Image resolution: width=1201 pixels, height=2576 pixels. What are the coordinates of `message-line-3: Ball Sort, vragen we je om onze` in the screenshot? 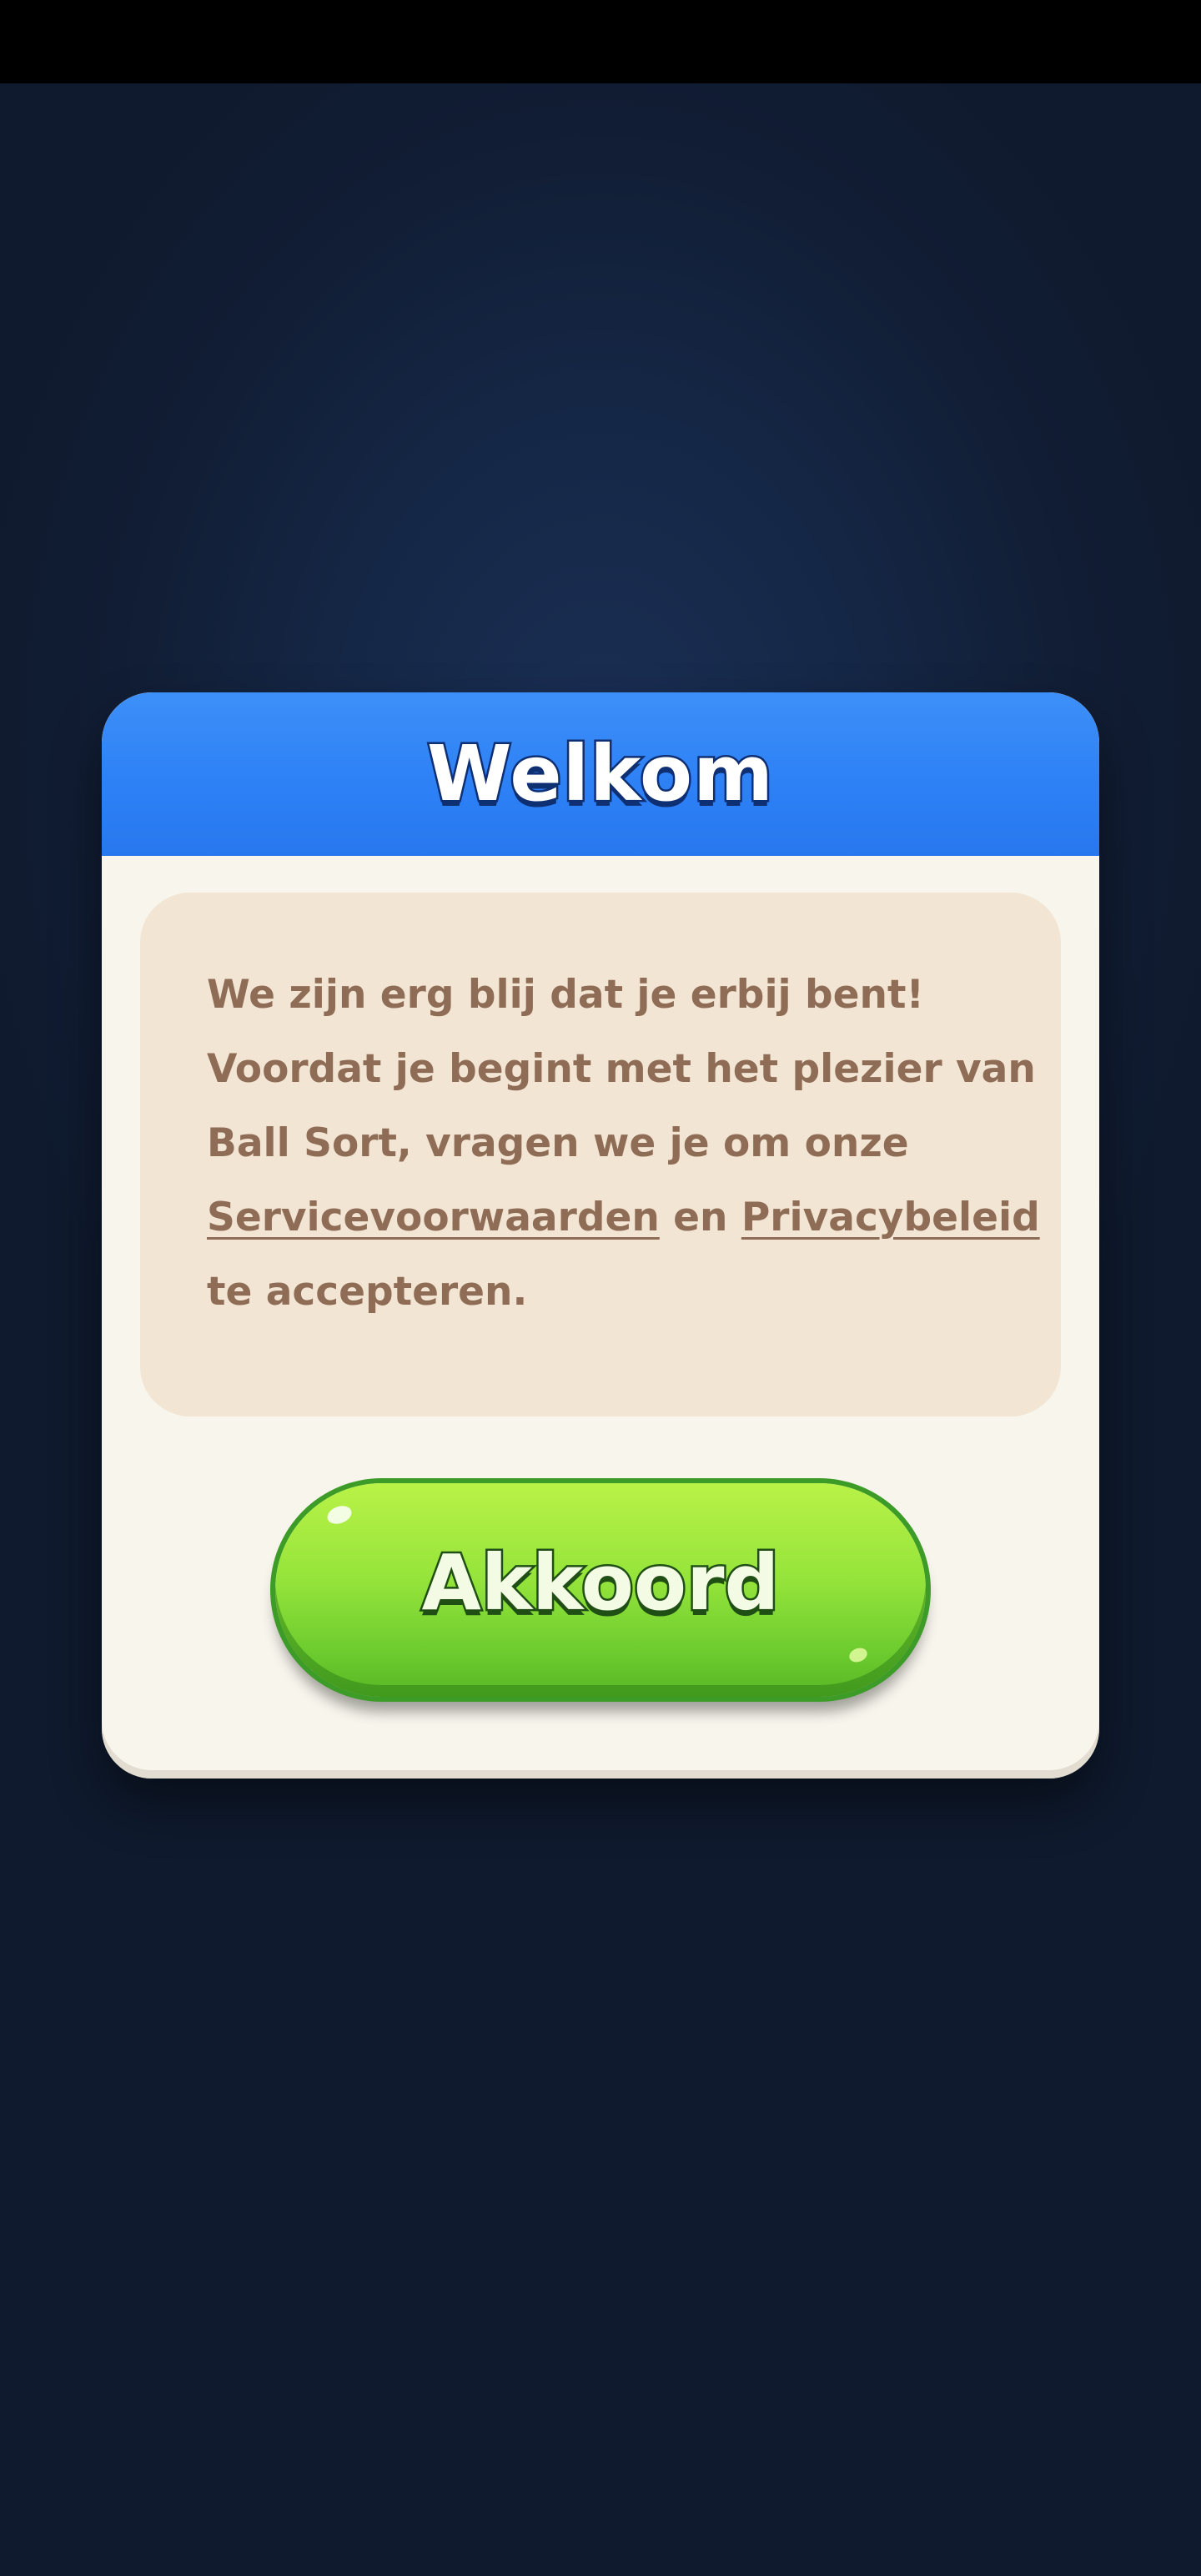 It's located at (558, 1143).